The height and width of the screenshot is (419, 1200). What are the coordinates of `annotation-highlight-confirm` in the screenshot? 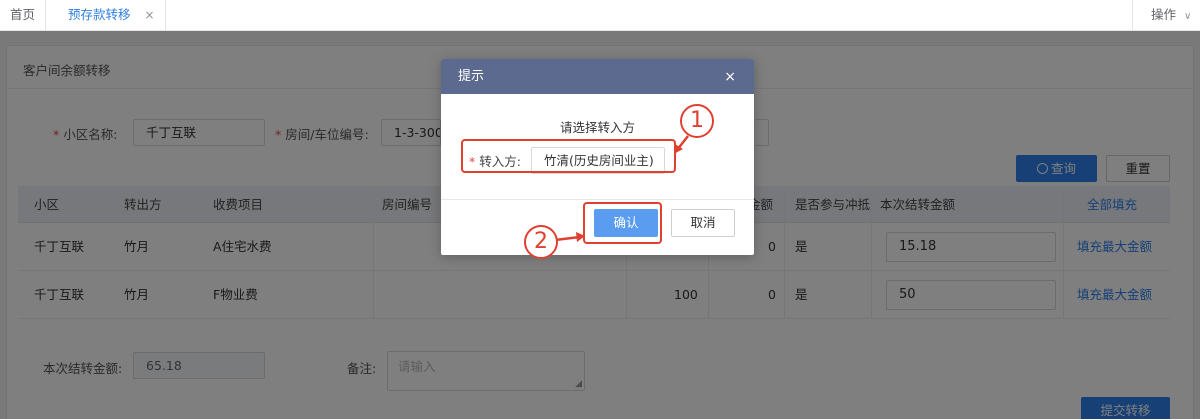 It's located at (622, 223).